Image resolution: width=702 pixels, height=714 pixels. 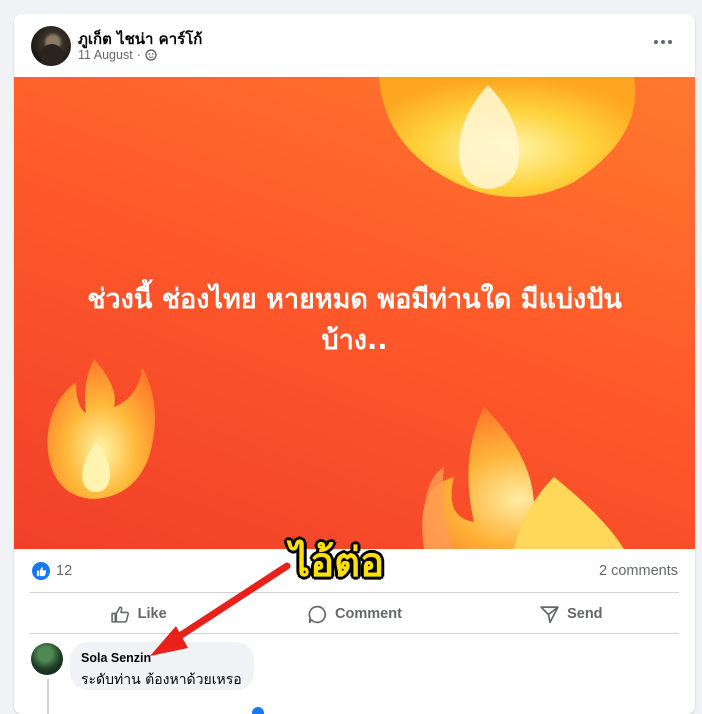 I want to click on annotation-label: ไอ้ต่อ, so click(x=337, y=563).